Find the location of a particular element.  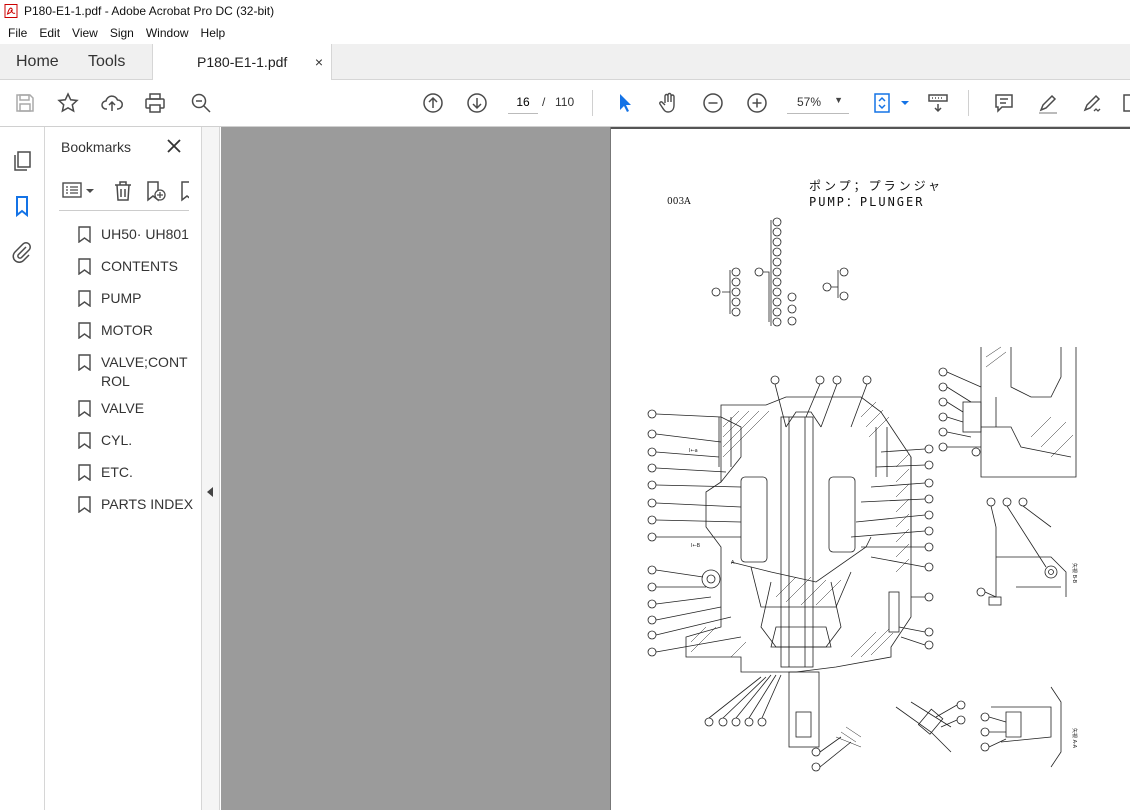

bookmark-item: PARTS INDEX is located at coordinates (123, 509).